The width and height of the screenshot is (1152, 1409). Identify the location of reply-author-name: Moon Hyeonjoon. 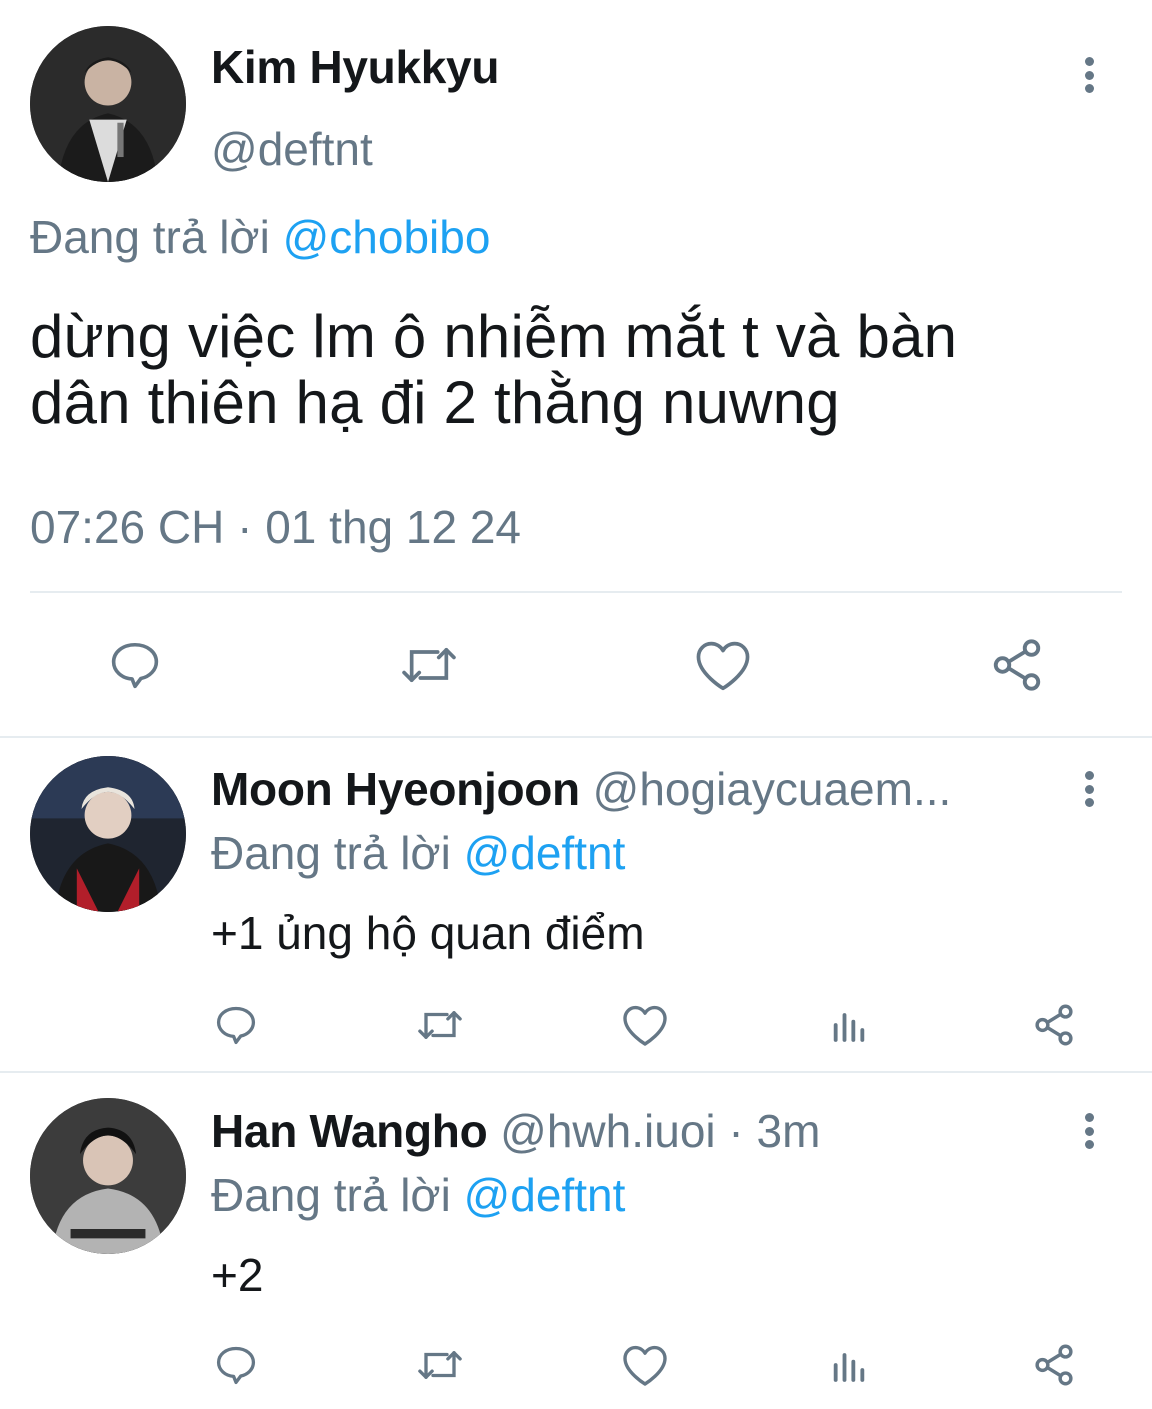
(395, 789).